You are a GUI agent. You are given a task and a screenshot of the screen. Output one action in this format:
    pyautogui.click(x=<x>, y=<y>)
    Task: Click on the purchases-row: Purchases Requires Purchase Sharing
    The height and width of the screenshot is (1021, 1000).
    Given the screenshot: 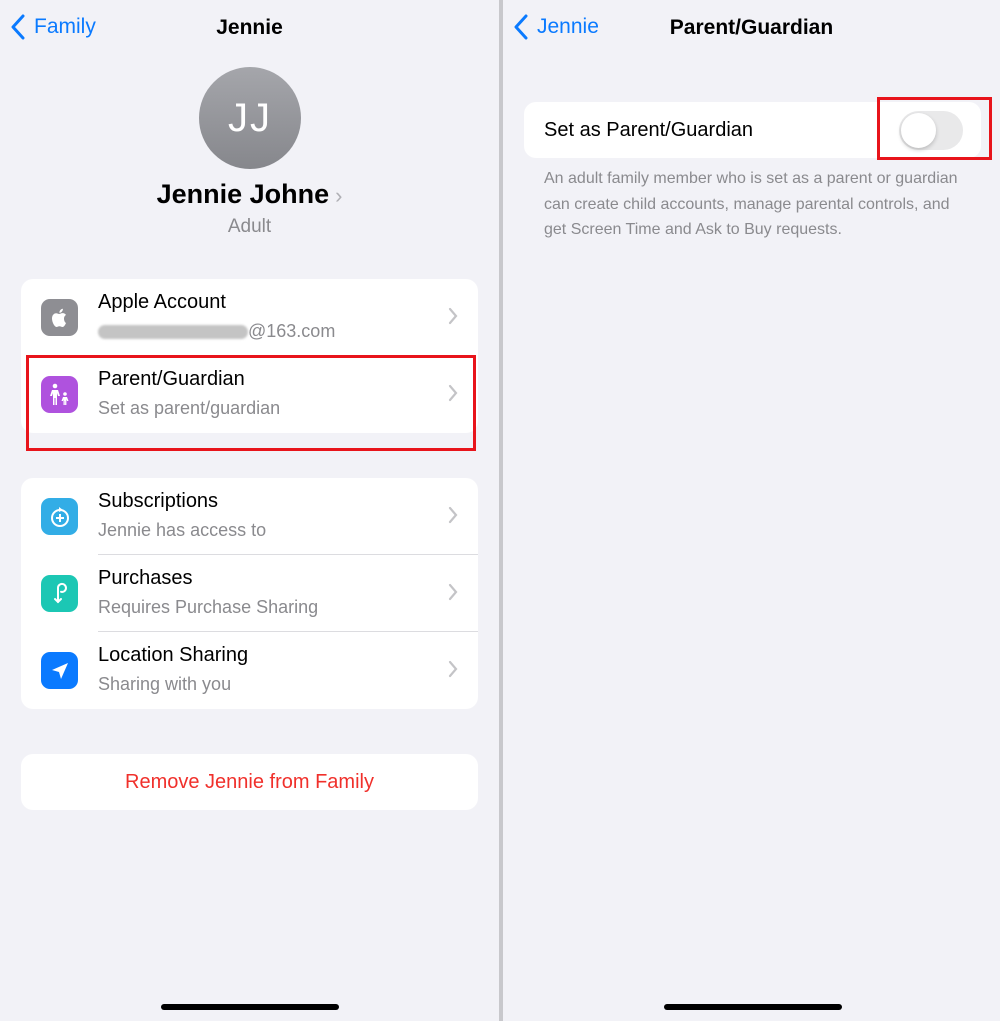 What is the action you would take?
    pyautogui.click(x=249, y=593)
    